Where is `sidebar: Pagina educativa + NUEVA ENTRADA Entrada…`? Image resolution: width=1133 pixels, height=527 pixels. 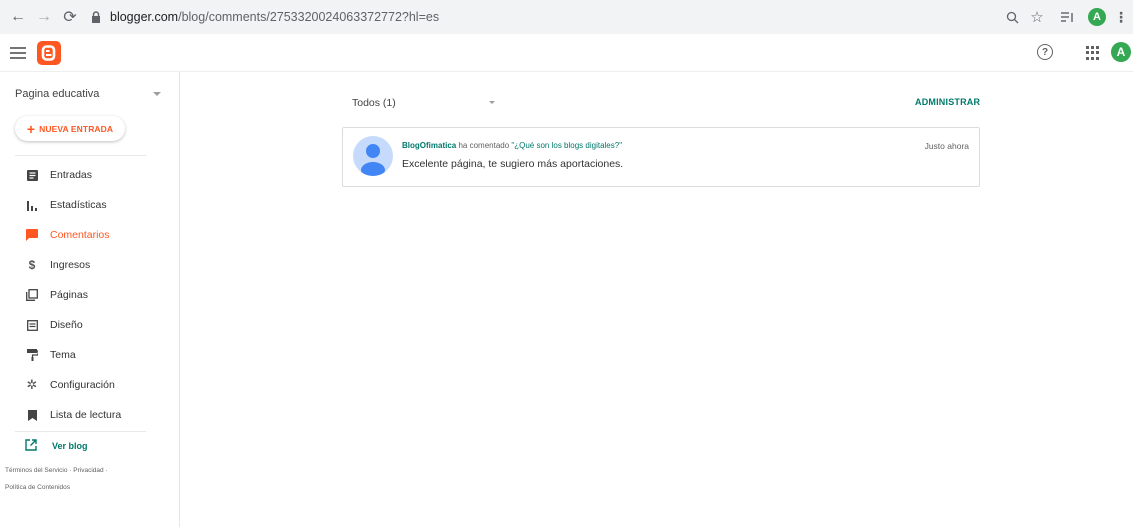
sidebar: Pagina educativa + NUEVA ENTRADA Entrada… is located at coordinates (90, 299).